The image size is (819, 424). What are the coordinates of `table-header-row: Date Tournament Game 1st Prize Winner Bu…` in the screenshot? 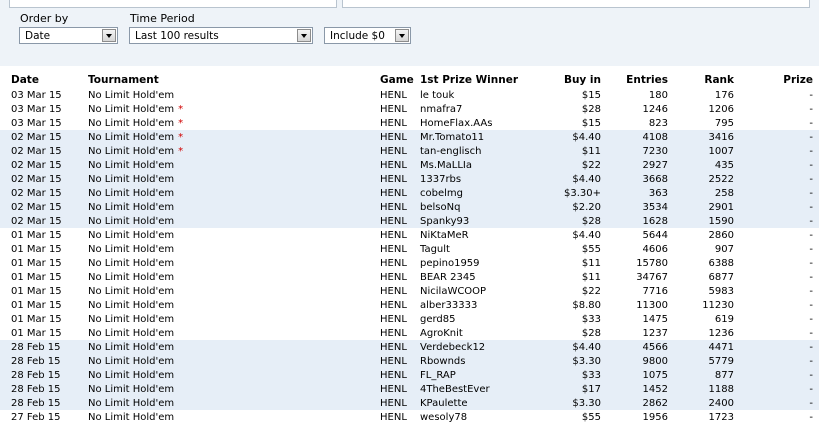 It's located at (409, 80).